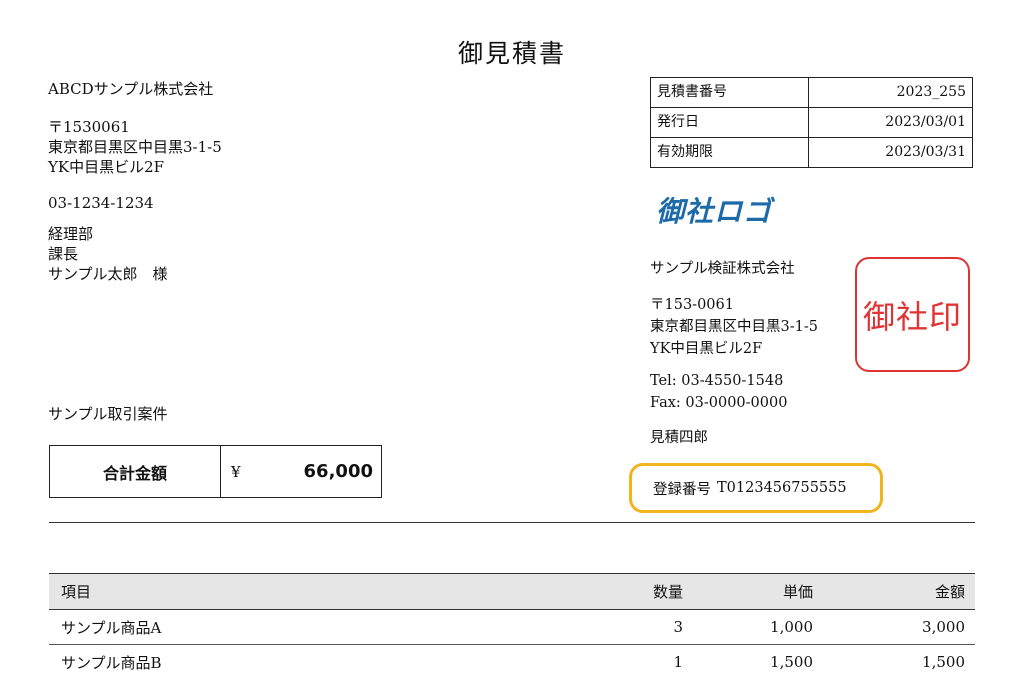 This screenshot has height=677, width=1024. What do you see at coordinates (692, 305) in the screenshot?
I see `issuer-postal-code: 〒153-0061` at bounding box center [692, 305].